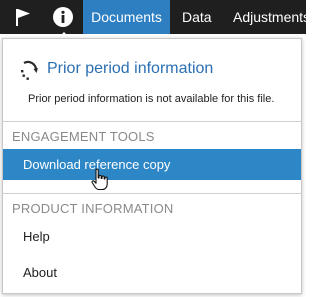 This screenshot has width=320, height=297. I want to click on info-button, so click(63, 17).